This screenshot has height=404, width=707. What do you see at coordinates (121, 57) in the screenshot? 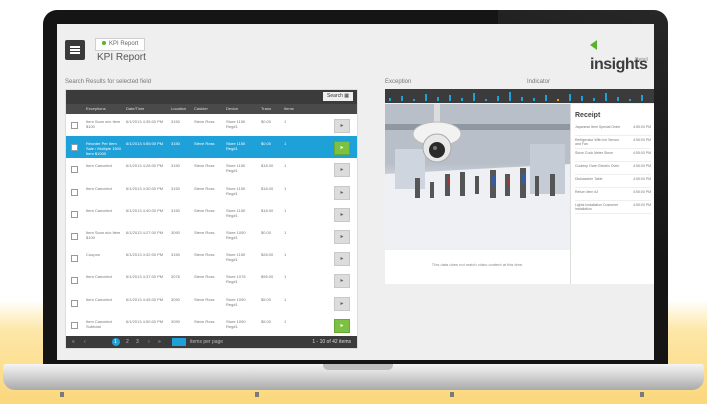
I see `page-title: KPI Report` at bounding box center [121, 57].